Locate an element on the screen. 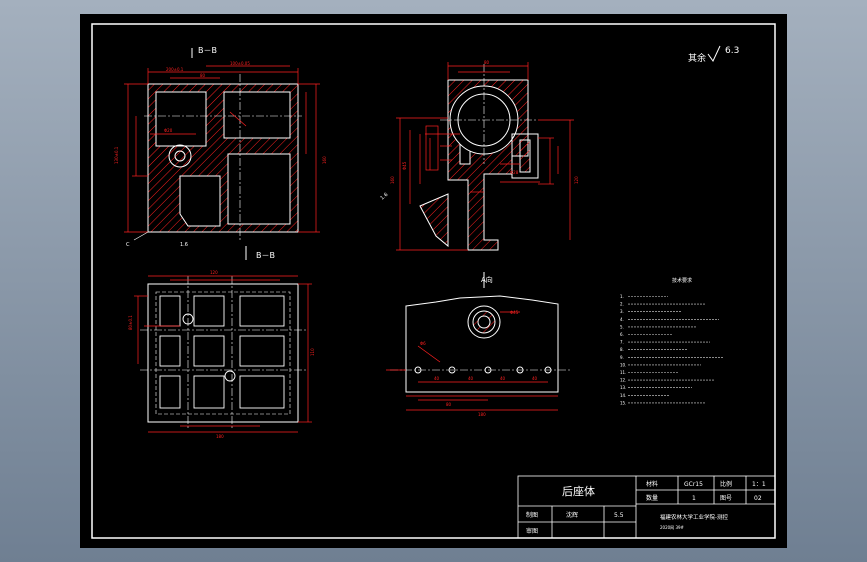  drawn-label: 制图 is located at coordinates (532, 515).